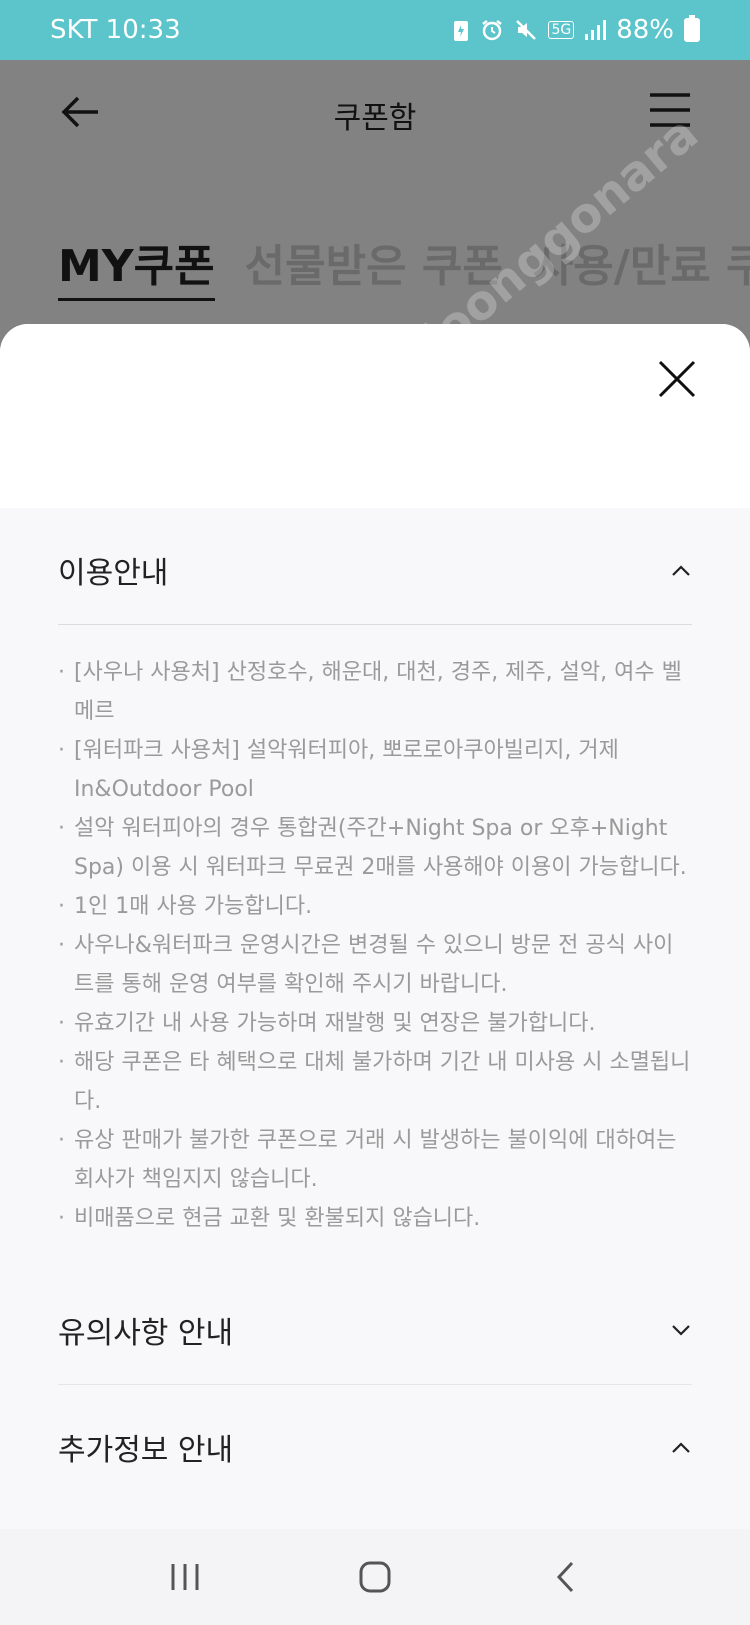 The image size is (750, 1625). What do you see at coordinates (80, 112) in the screenshot?
I see `back-arrow-icon` at bounding box center [80, 112].